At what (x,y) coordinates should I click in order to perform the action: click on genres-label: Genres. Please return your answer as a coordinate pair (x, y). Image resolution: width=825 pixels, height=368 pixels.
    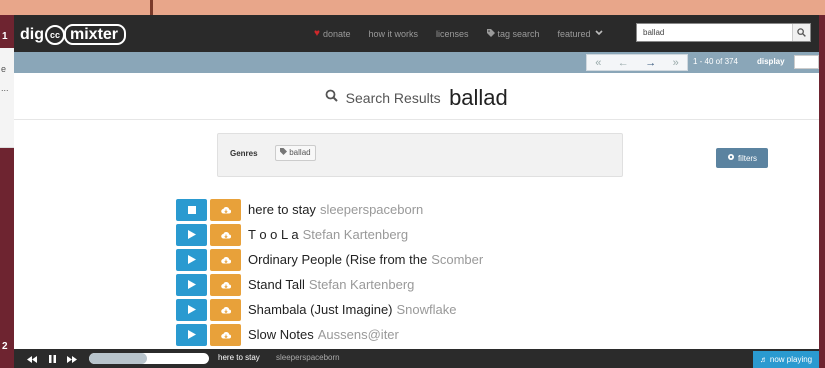
    Looking at the image, I should click on (244, 153).